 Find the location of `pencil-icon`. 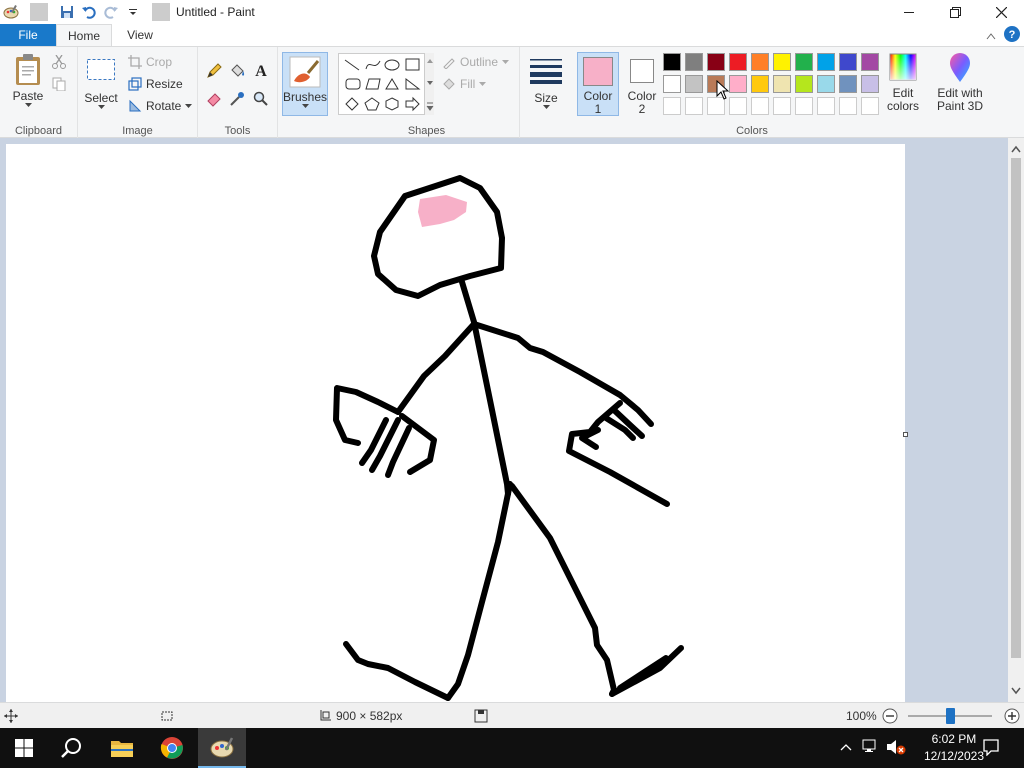

pencil-icon is located at coordinates (214, 72).